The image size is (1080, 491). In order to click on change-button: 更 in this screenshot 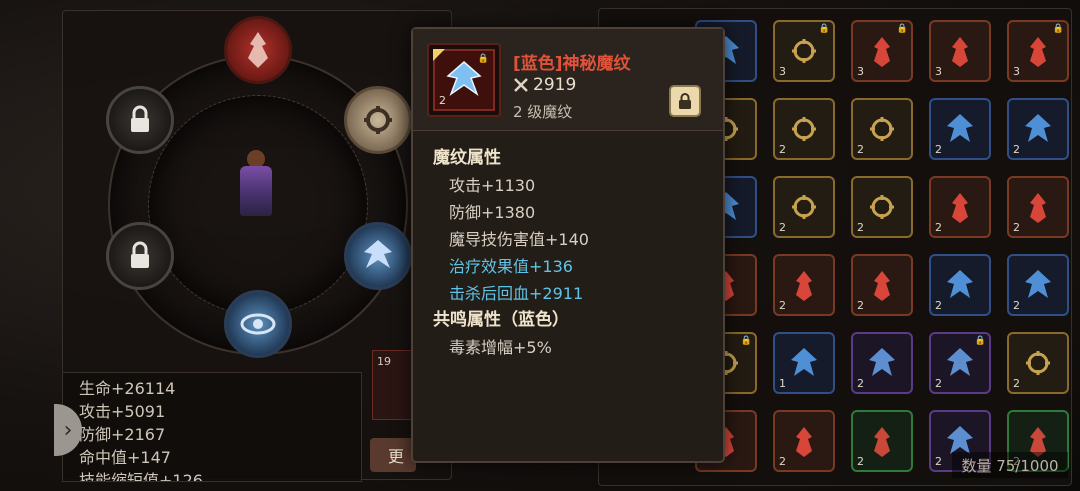, I will do `click(393, 455)`.